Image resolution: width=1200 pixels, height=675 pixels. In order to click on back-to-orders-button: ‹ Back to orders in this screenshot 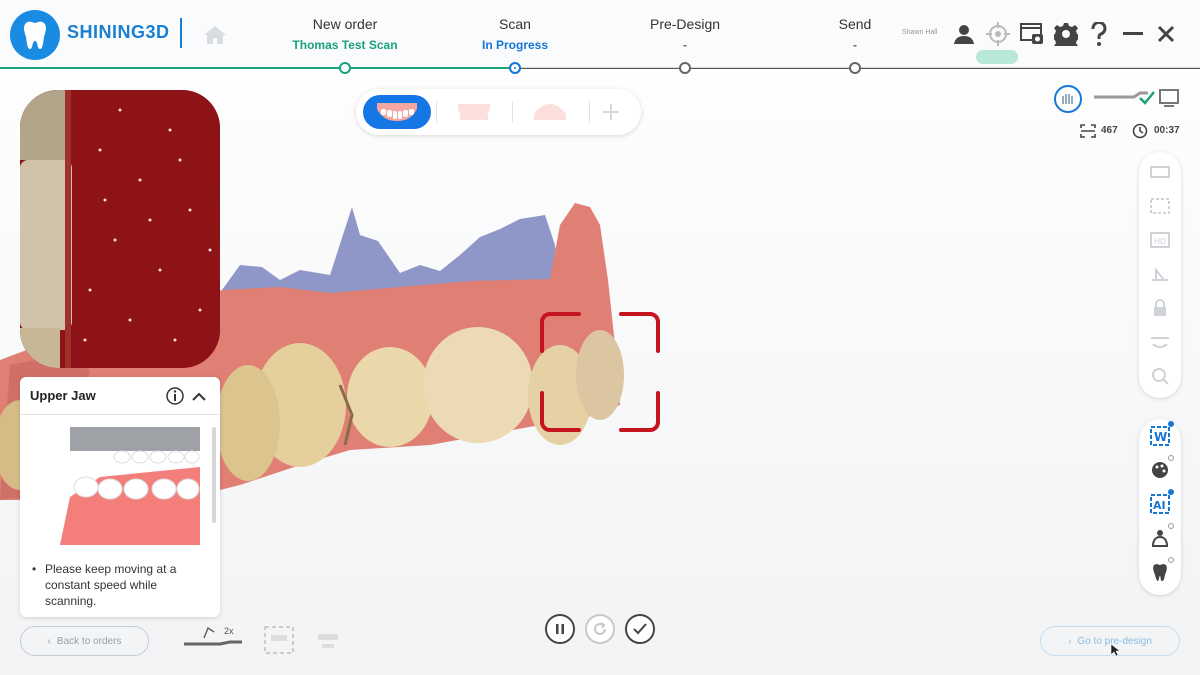, I will do `click(84, 641)`.